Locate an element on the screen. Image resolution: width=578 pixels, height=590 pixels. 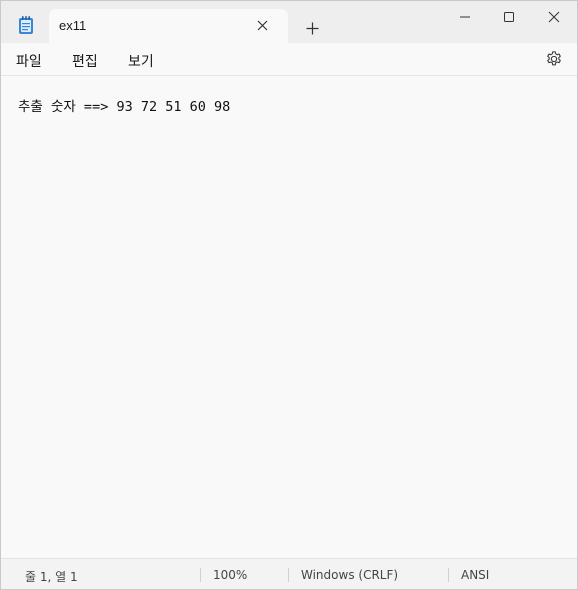
tab-ex11: ex11 is located at coordinates (168, 26).